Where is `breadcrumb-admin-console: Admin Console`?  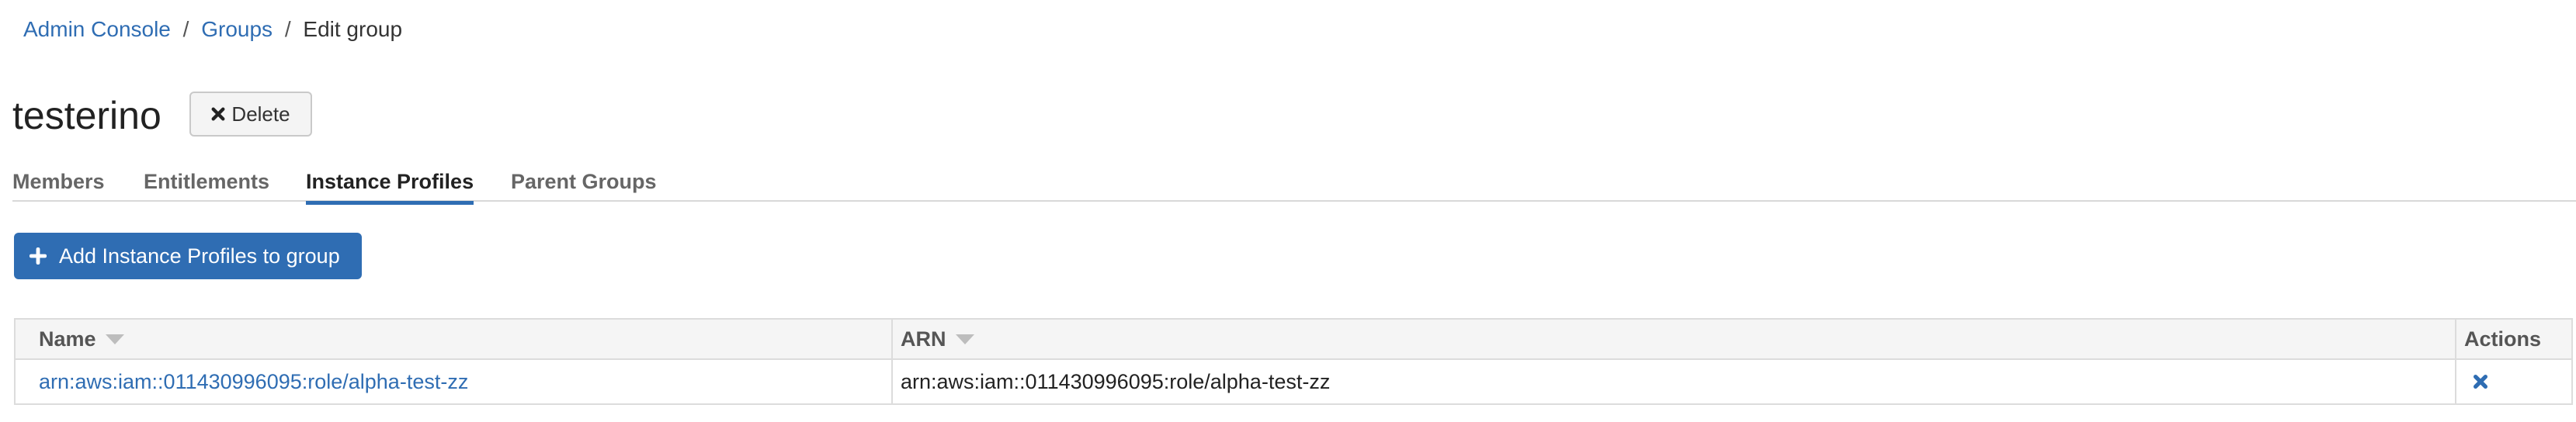 breadcrumb-admin-console: Admin Console is located at coordinates (97, 29).